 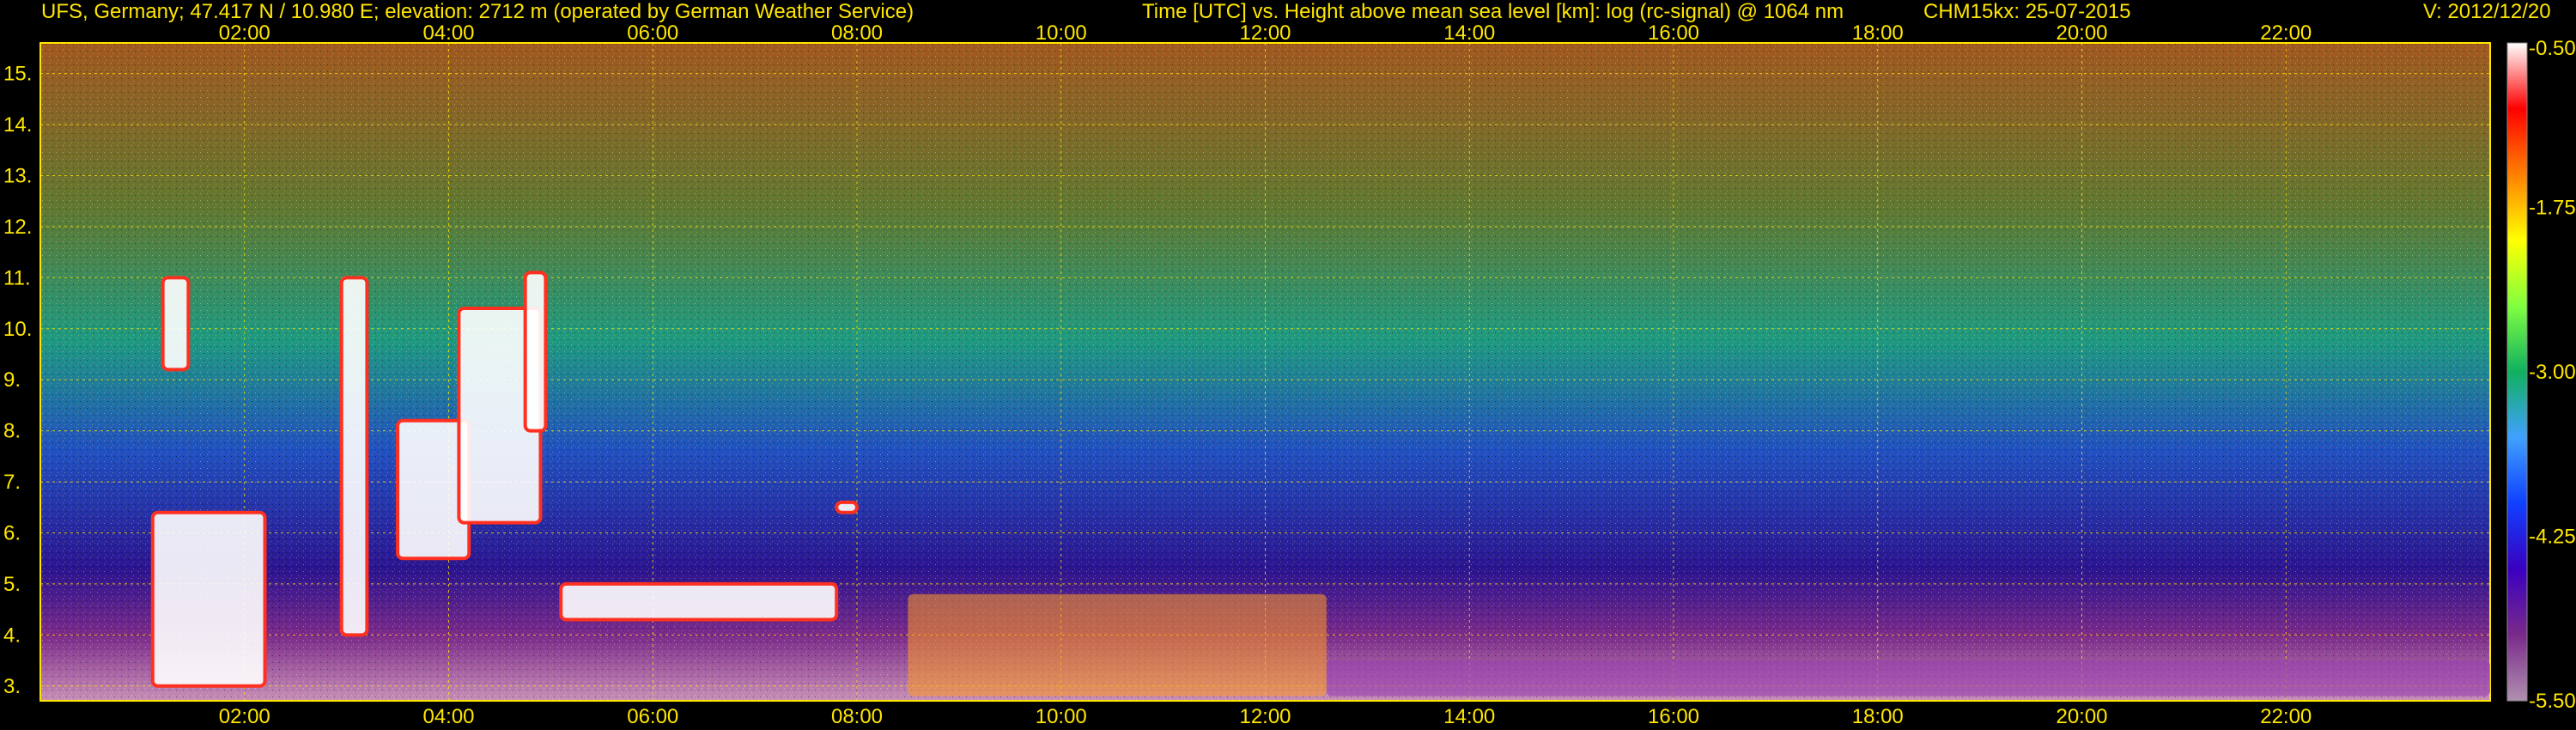 What do you see at coordinates (1674, 716) in the screenshot?
I see `x-tick-bottom-label: 16:00` at bounding box center [1674, 716].